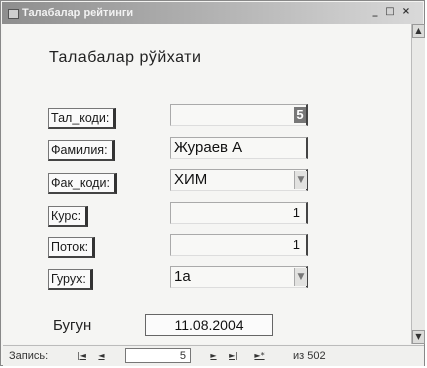  What do you see at coordinates (239, 148) in the screenshot?
I see `surname-field: Жураев А` at bounding box center [239, 148].